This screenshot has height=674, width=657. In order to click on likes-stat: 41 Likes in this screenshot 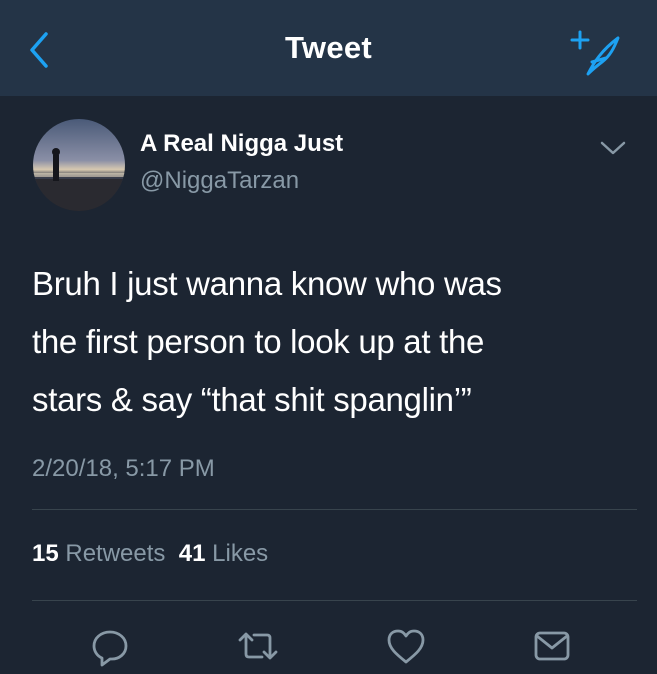, I will do `click(223, 553)`.